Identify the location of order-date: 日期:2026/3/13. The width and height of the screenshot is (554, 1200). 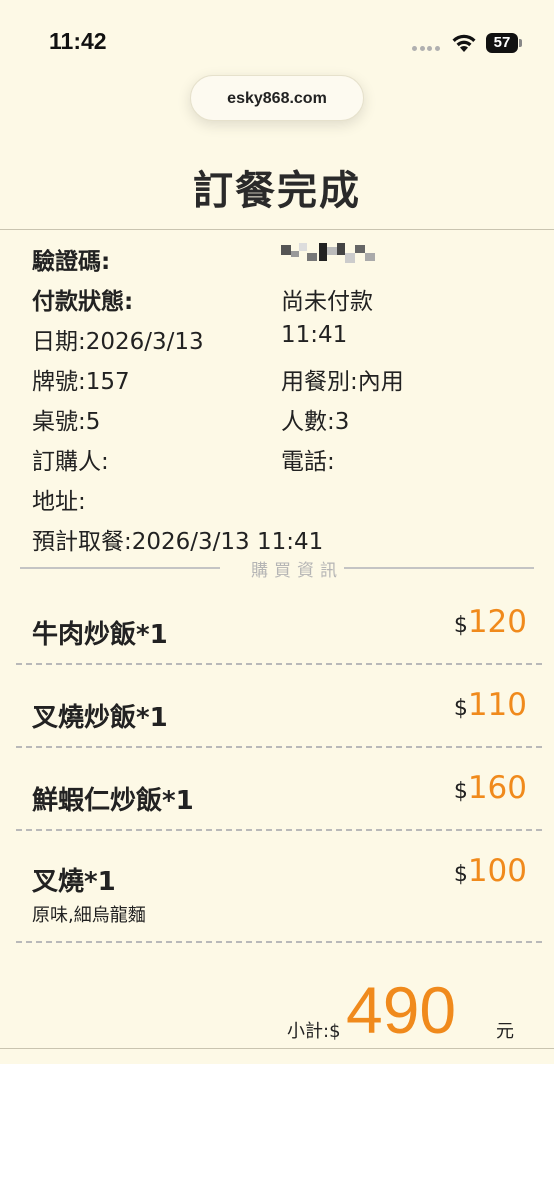
(118, 342).